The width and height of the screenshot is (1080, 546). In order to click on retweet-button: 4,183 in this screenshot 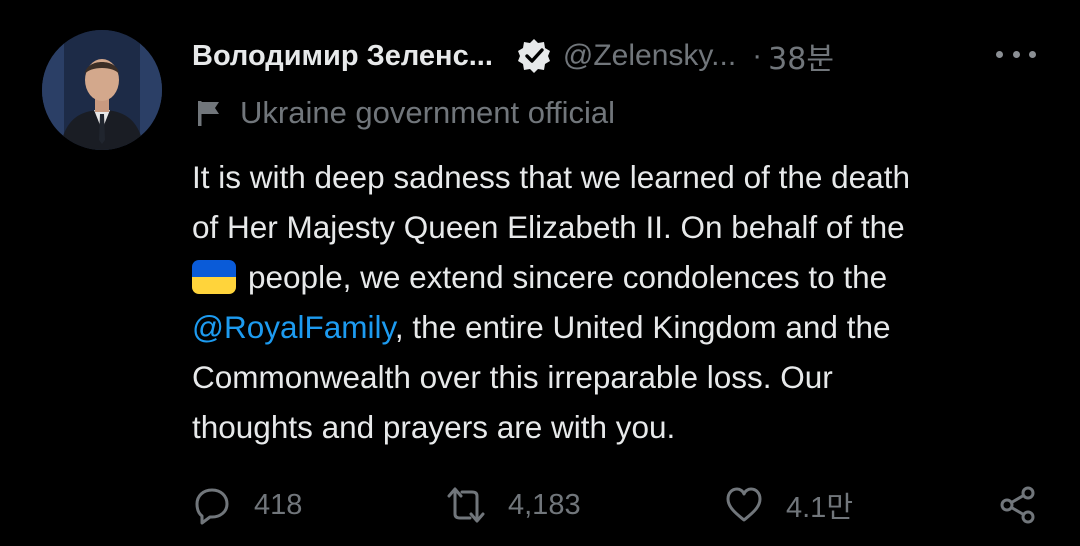, I will do `click(513, 505)`.